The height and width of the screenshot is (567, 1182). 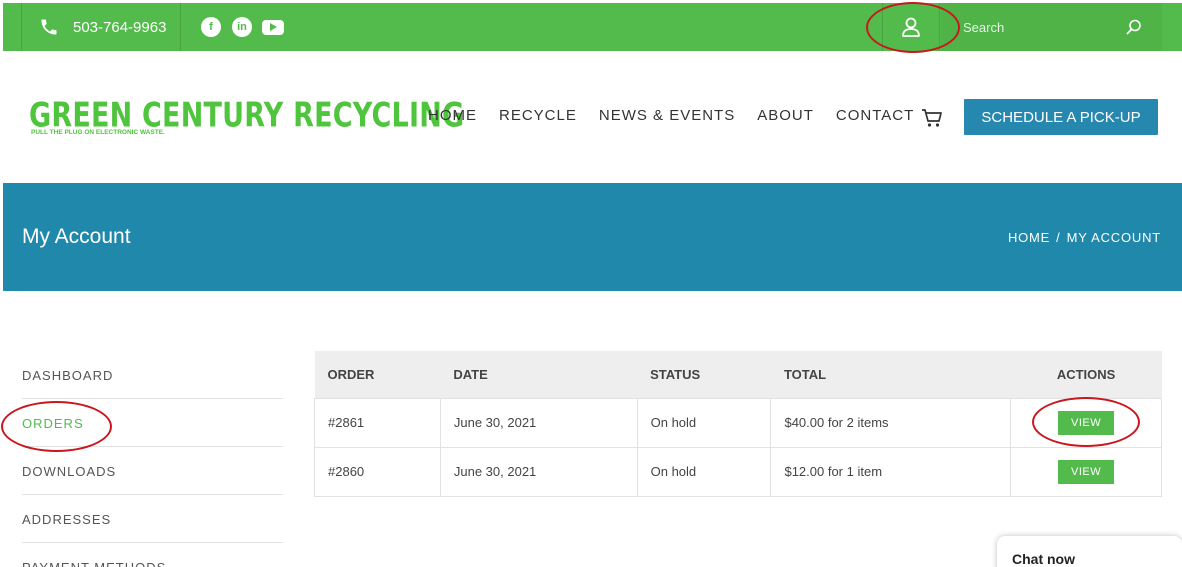 I want to click on nav-contact: CONTACT, so click(x=875, y=115).